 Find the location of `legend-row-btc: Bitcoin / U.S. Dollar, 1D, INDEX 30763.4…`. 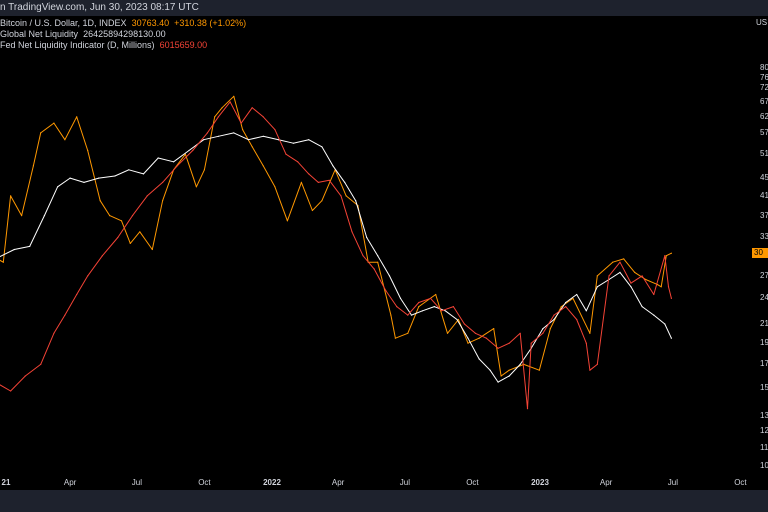

legend-row-btc: Bitcoin / U.S. Dollar, 1D, INDEX 30763.4… is located at coordinates (123, 23).